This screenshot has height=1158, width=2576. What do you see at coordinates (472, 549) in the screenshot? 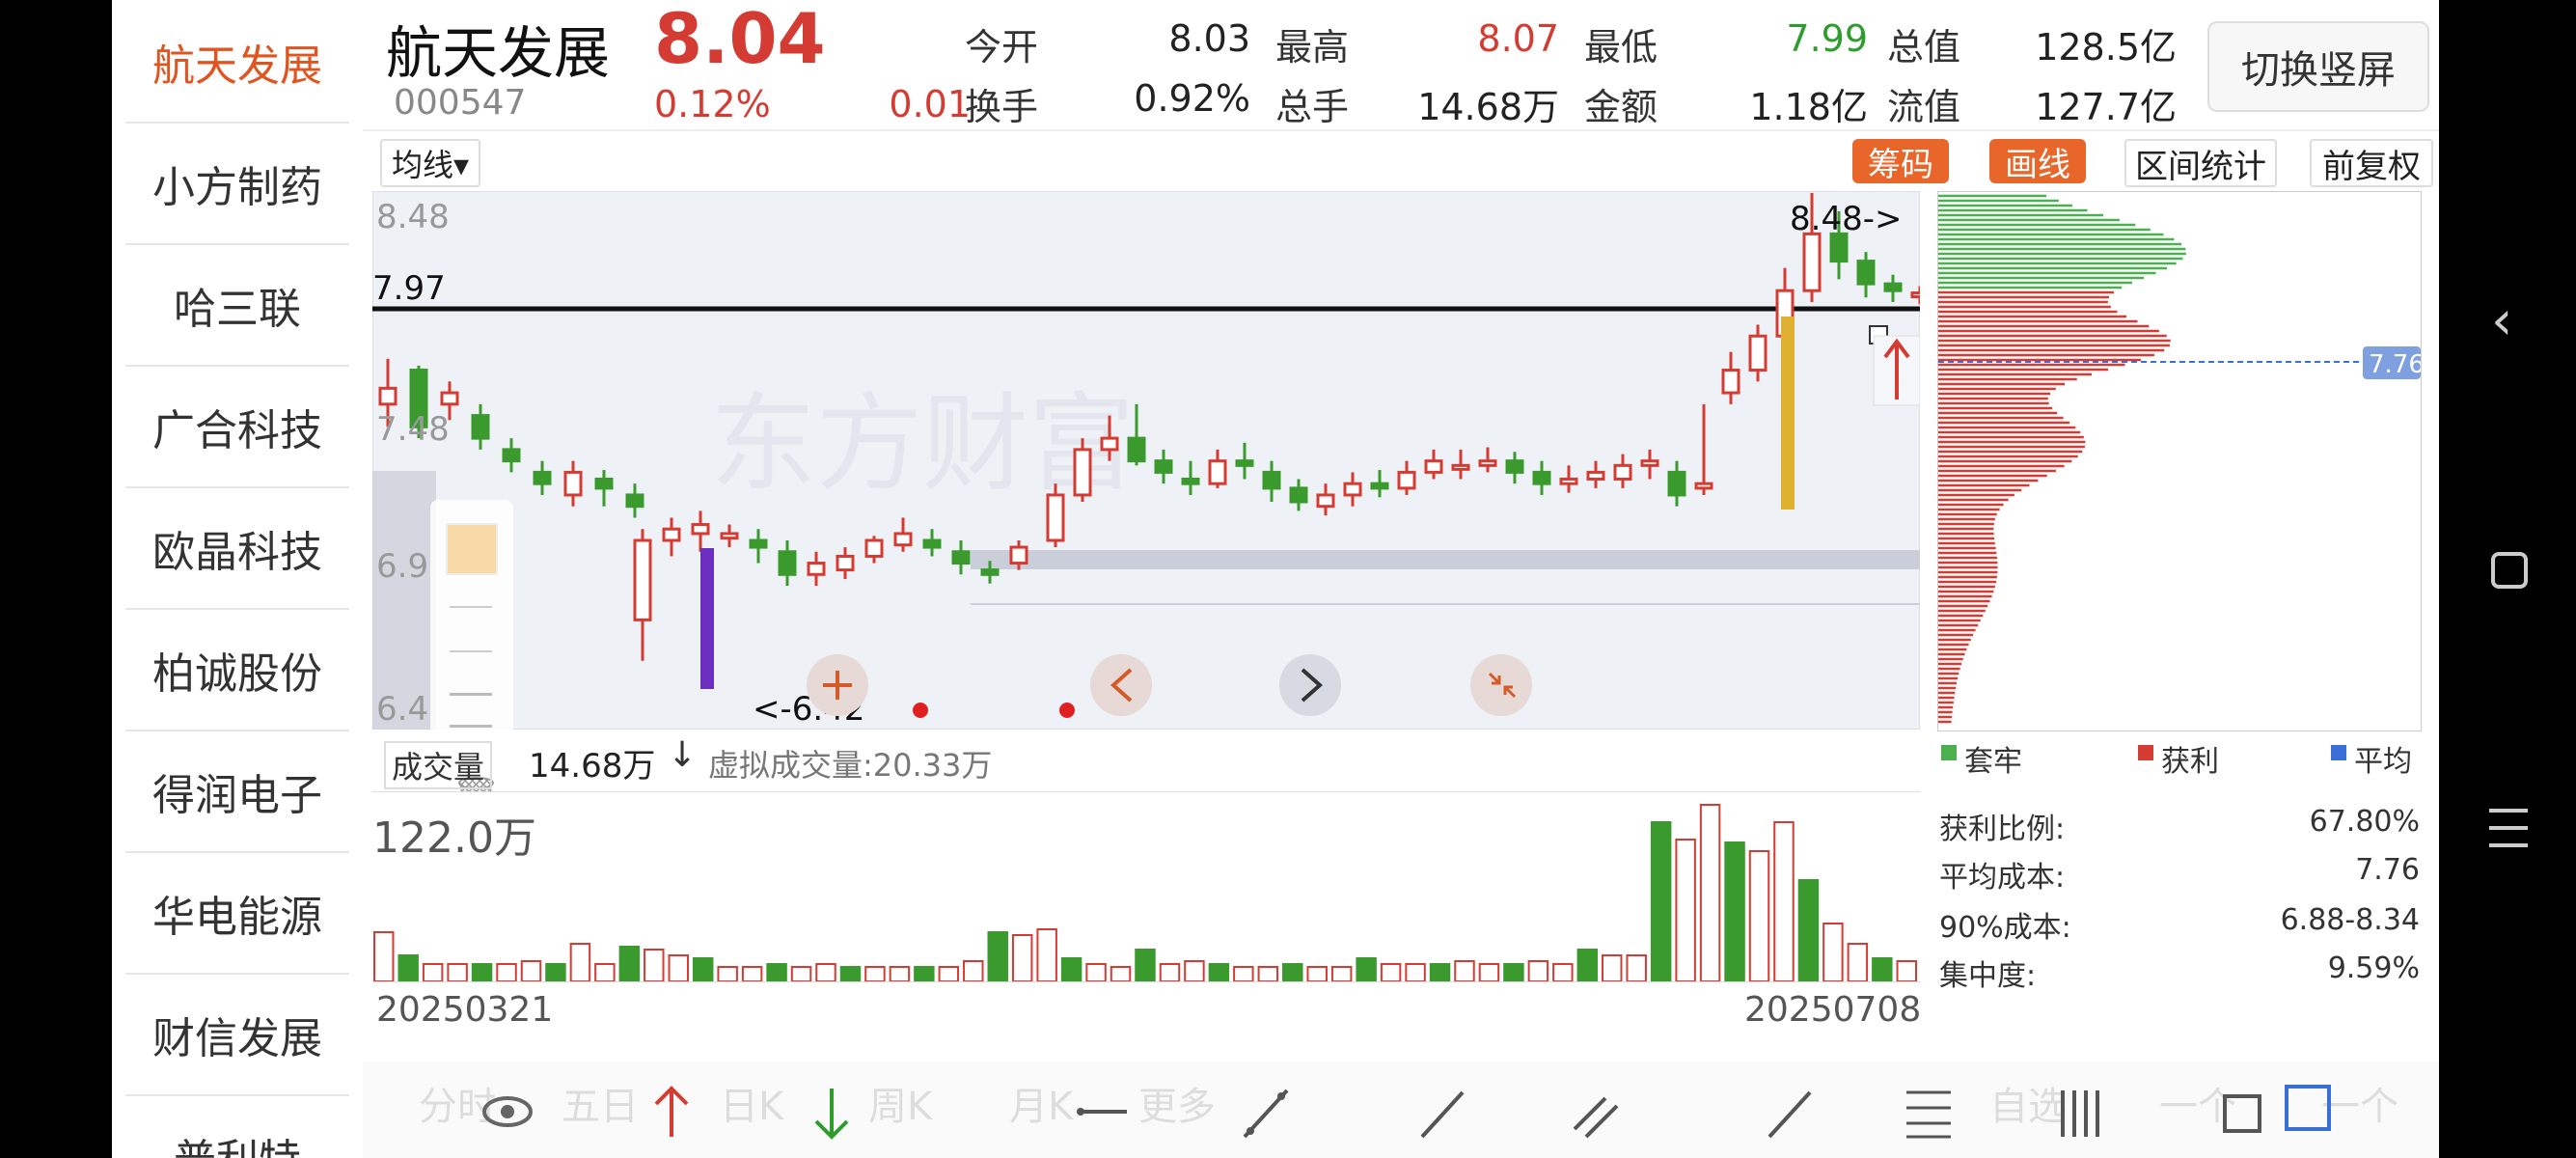
I see `color-swatch` at bounding box center [472, 549].